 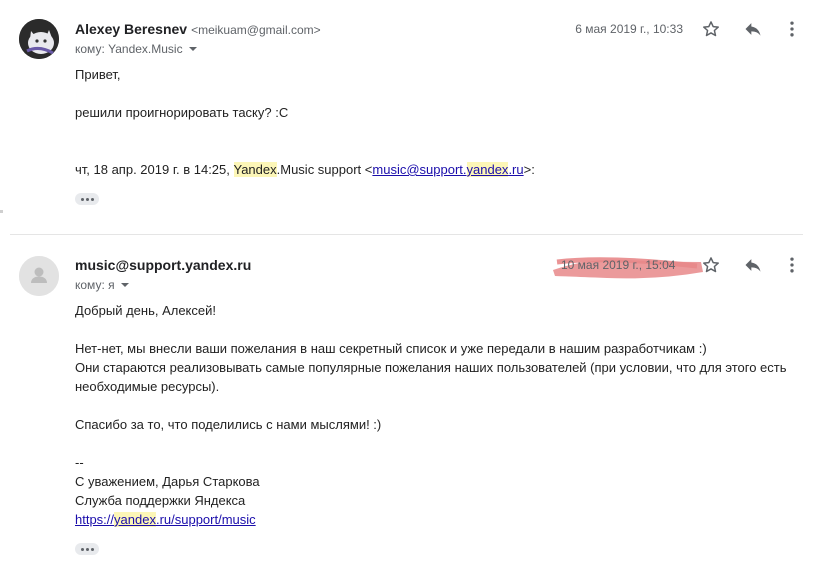 What do you see at coordinates (256, 30) in the screenshot?
I see `sender-email: <meikuam@gmail.com>` at bounding box center [256, 30].